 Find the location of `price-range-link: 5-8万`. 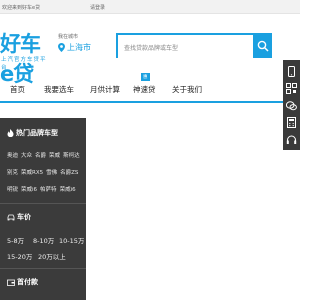

price-range-link: 5-8万 is located at coordinates (15, 240).